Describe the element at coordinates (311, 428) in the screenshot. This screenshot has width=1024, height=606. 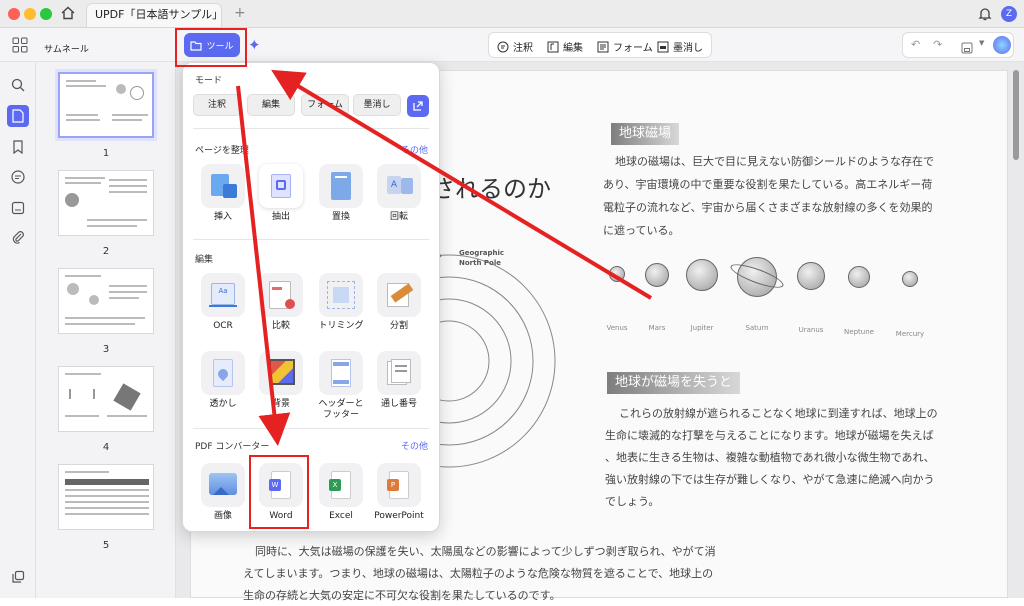
I see `divider` at that location.